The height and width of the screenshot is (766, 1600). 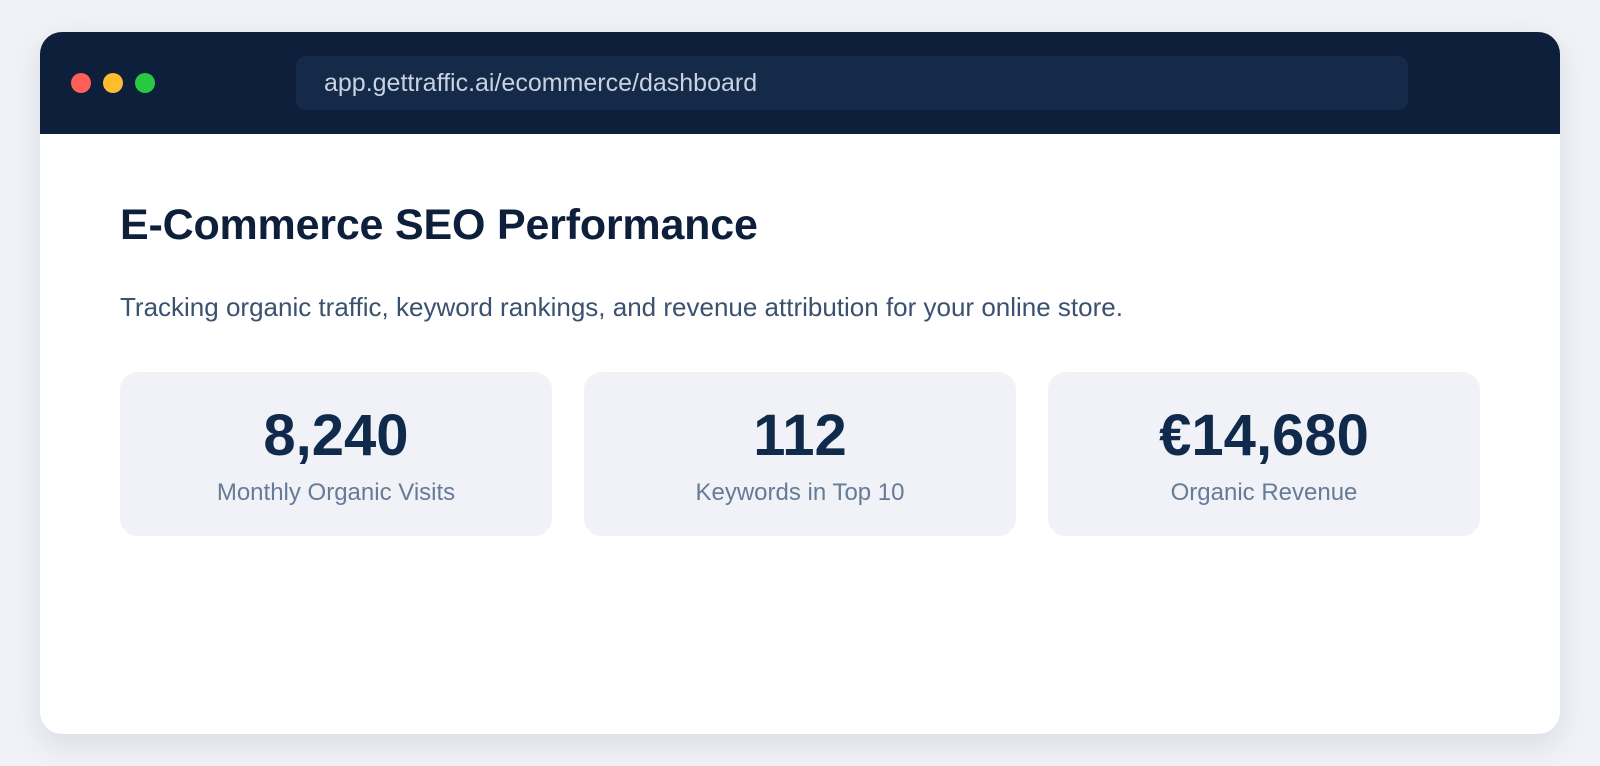 What do you see at coordinates (145, 83) in the screenshot?
I see `maximize-window-button` at bounding box center [145, 83].